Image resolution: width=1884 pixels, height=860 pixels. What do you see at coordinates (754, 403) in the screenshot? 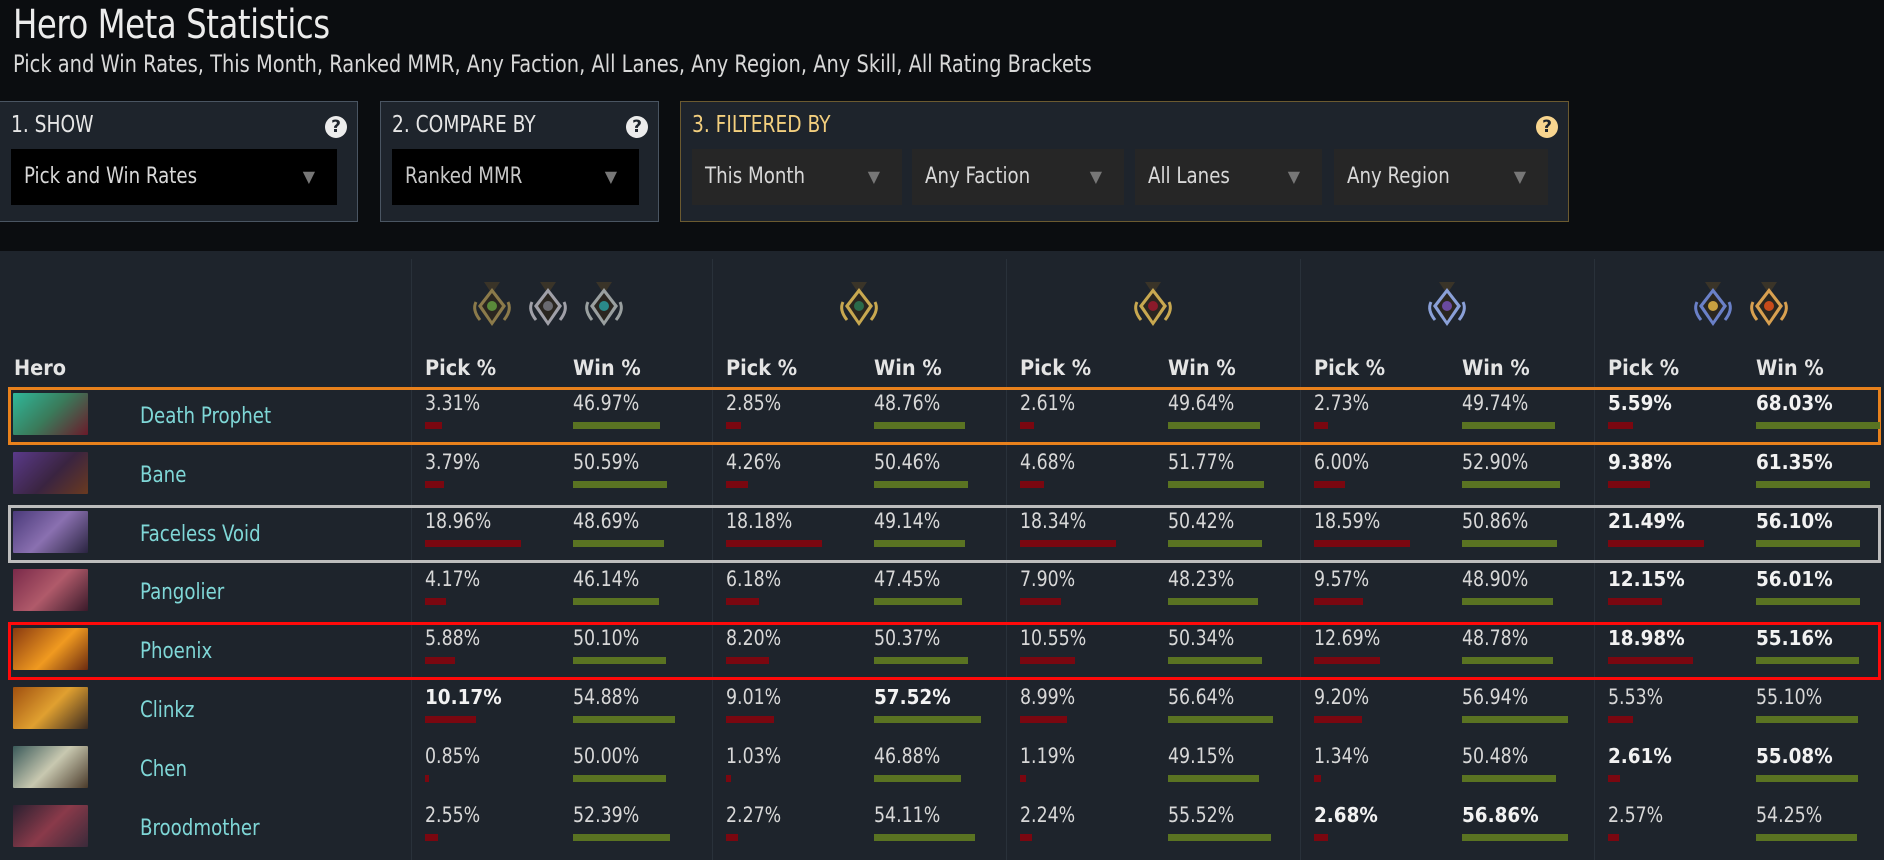
I see `pick-rate-value: 2.85%` at bounding box center [754, 403].